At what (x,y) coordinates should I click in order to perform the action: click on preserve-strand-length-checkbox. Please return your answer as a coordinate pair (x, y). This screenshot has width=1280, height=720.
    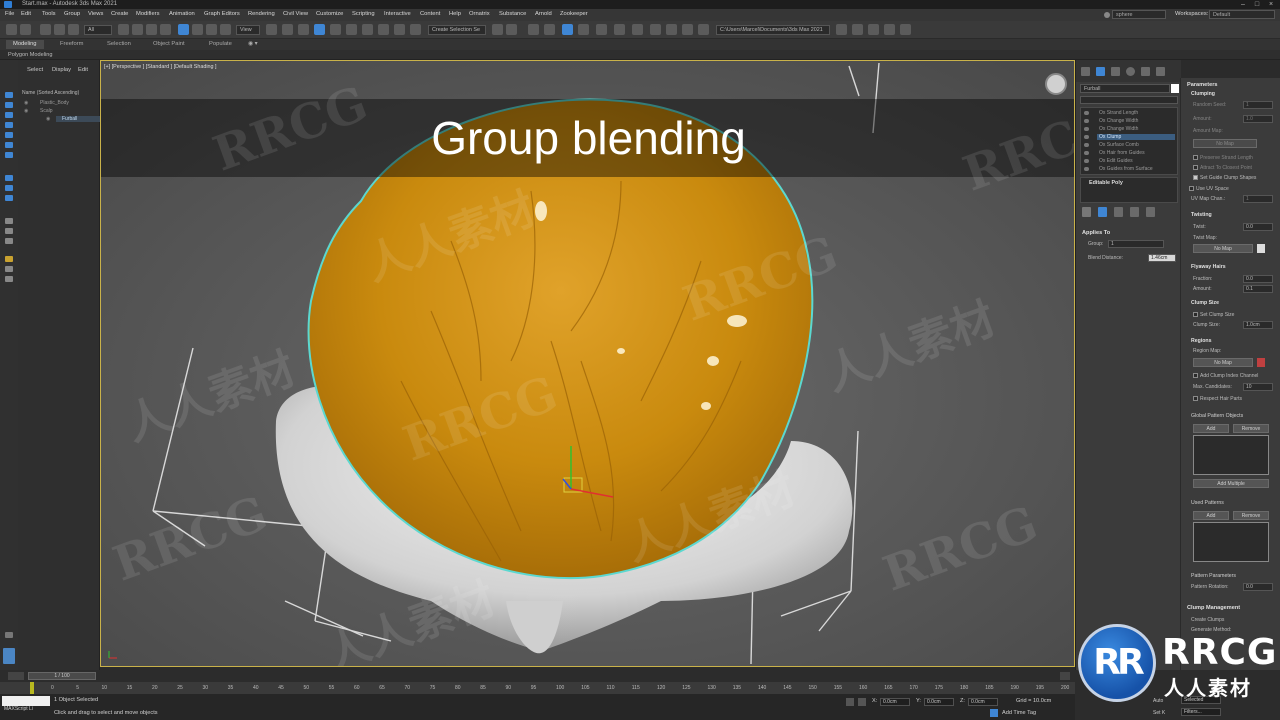
    Looking at the image, I should click on (1195, 157).